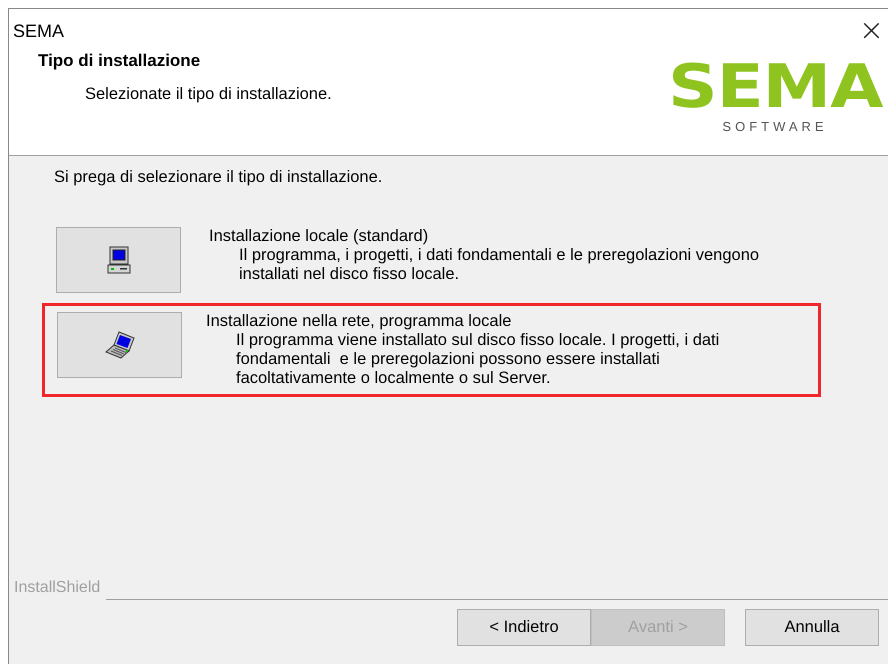 The image size is (888, 664). I want to click on logo-tagline: SOFTWARE, so click(775, 126).